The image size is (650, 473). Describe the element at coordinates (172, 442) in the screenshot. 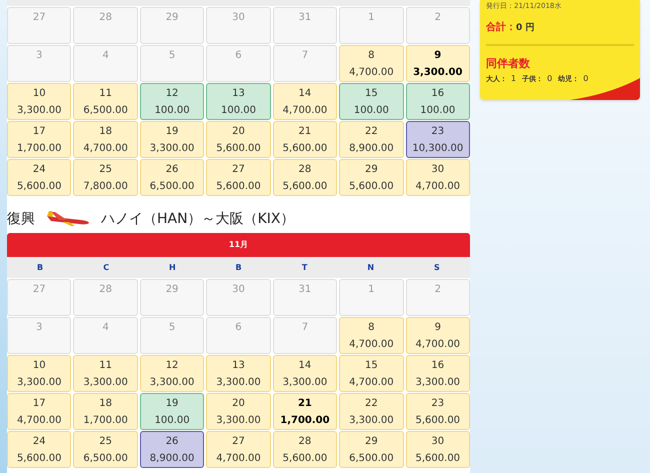

I see `day-number: 26` at that location.